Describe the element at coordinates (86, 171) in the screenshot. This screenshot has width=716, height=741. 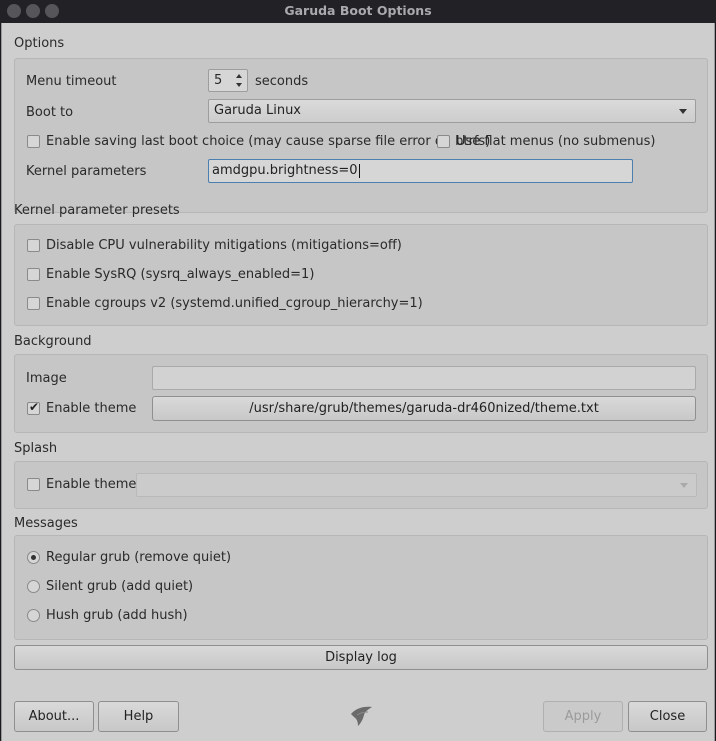
I see `kernel-params-label: Kernel parameters` at that location.